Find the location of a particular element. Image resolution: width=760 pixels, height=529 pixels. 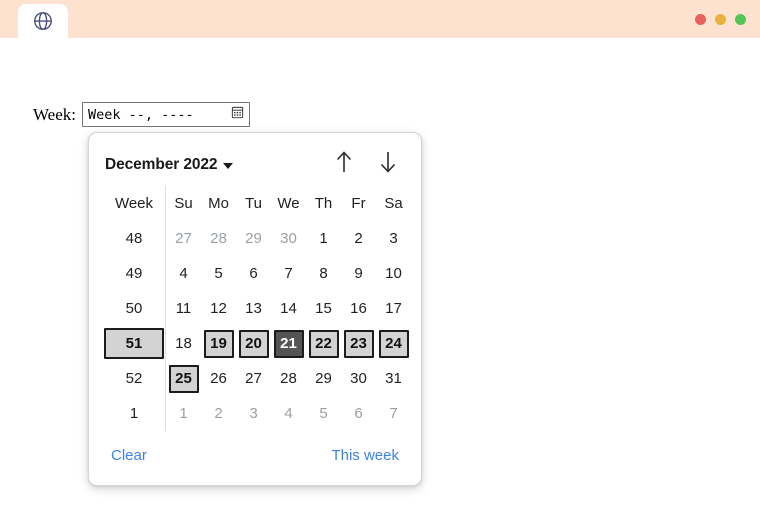

day-cell: 17 is located at coordinates (393, 308).